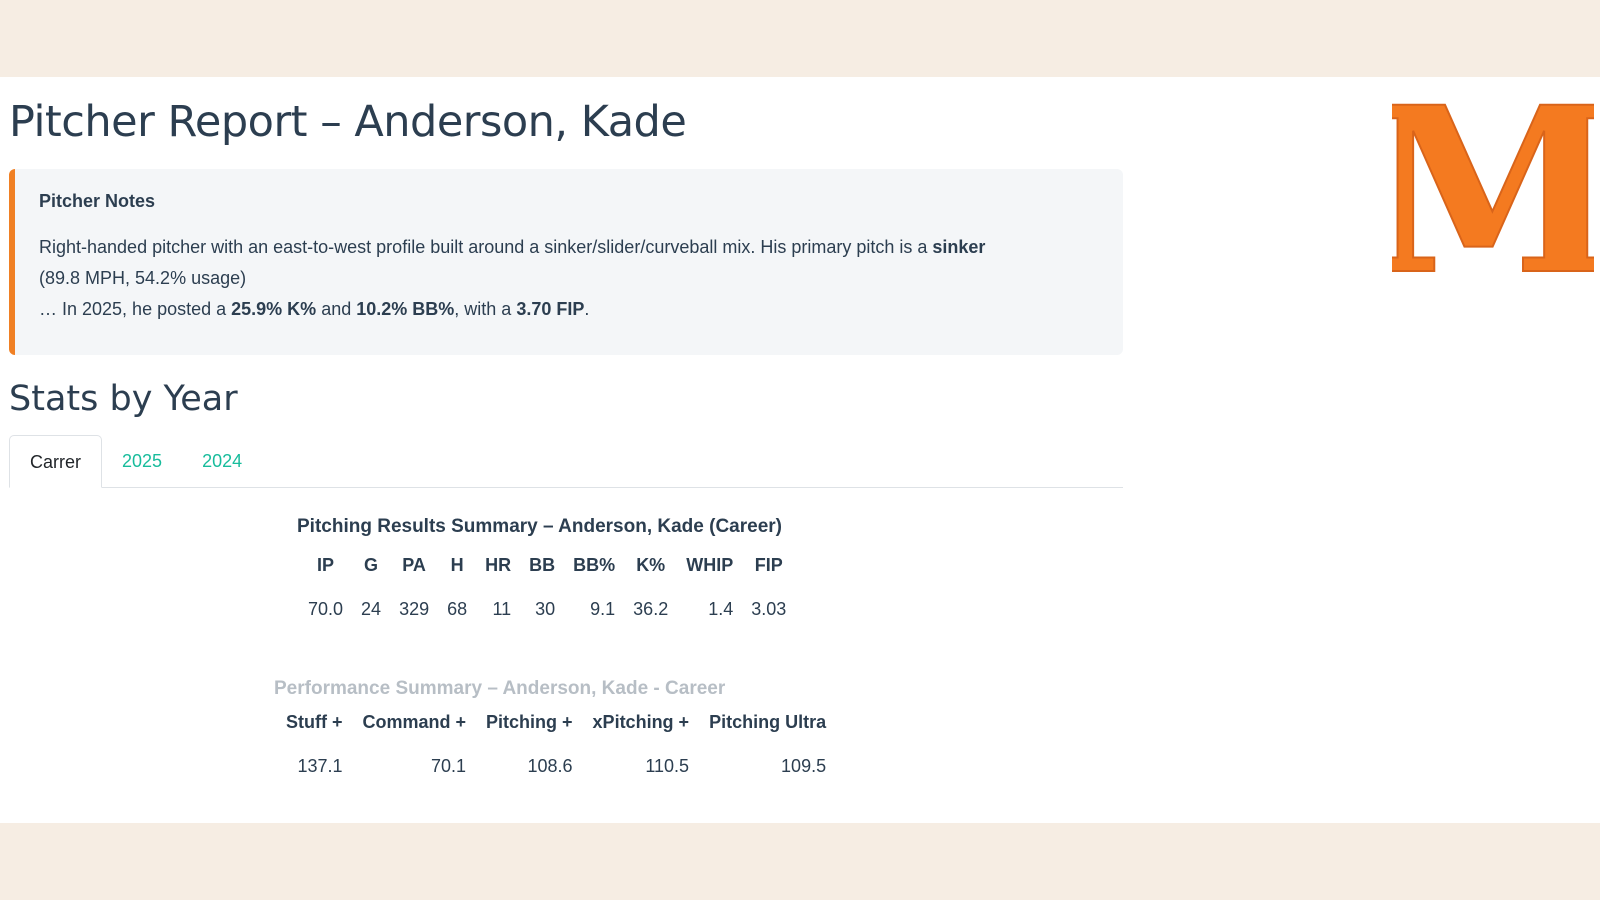 Image resolution: width=1600 pixels, height=900 pixels. Describe the element at coordinates (314, 721) in the screenshot. I see `column-header: Stuff +` at that location.